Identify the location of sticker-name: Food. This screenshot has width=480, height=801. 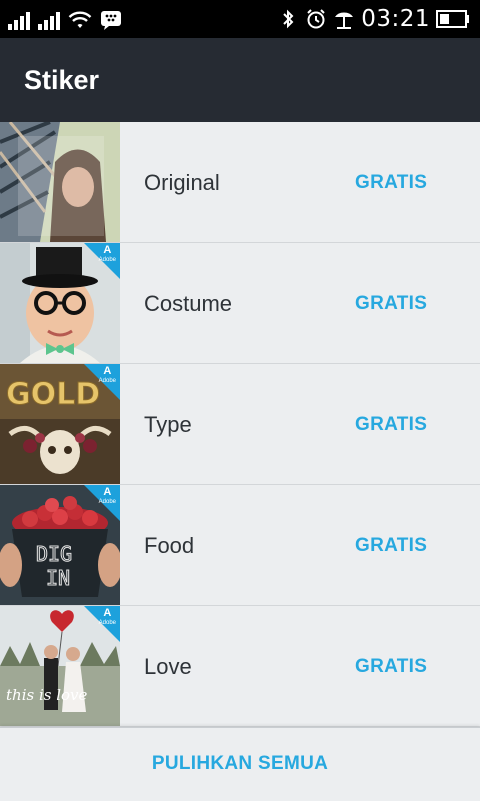
(169, 545).